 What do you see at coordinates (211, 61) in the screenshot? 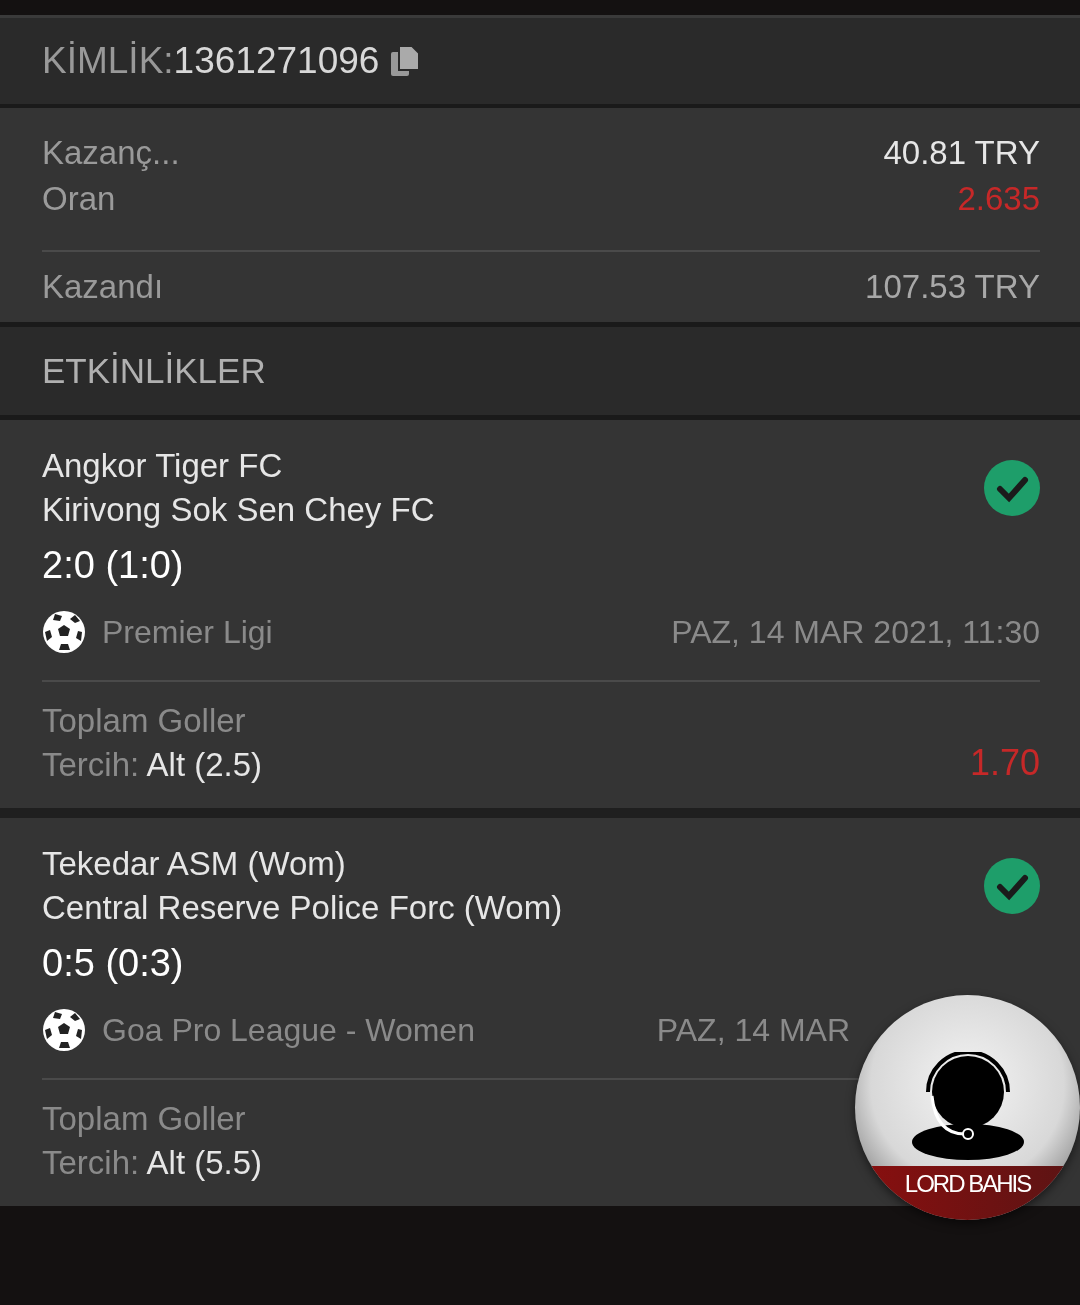
I see `id-text: KİMLİK:1361271096` at bounding box center [211, 61].